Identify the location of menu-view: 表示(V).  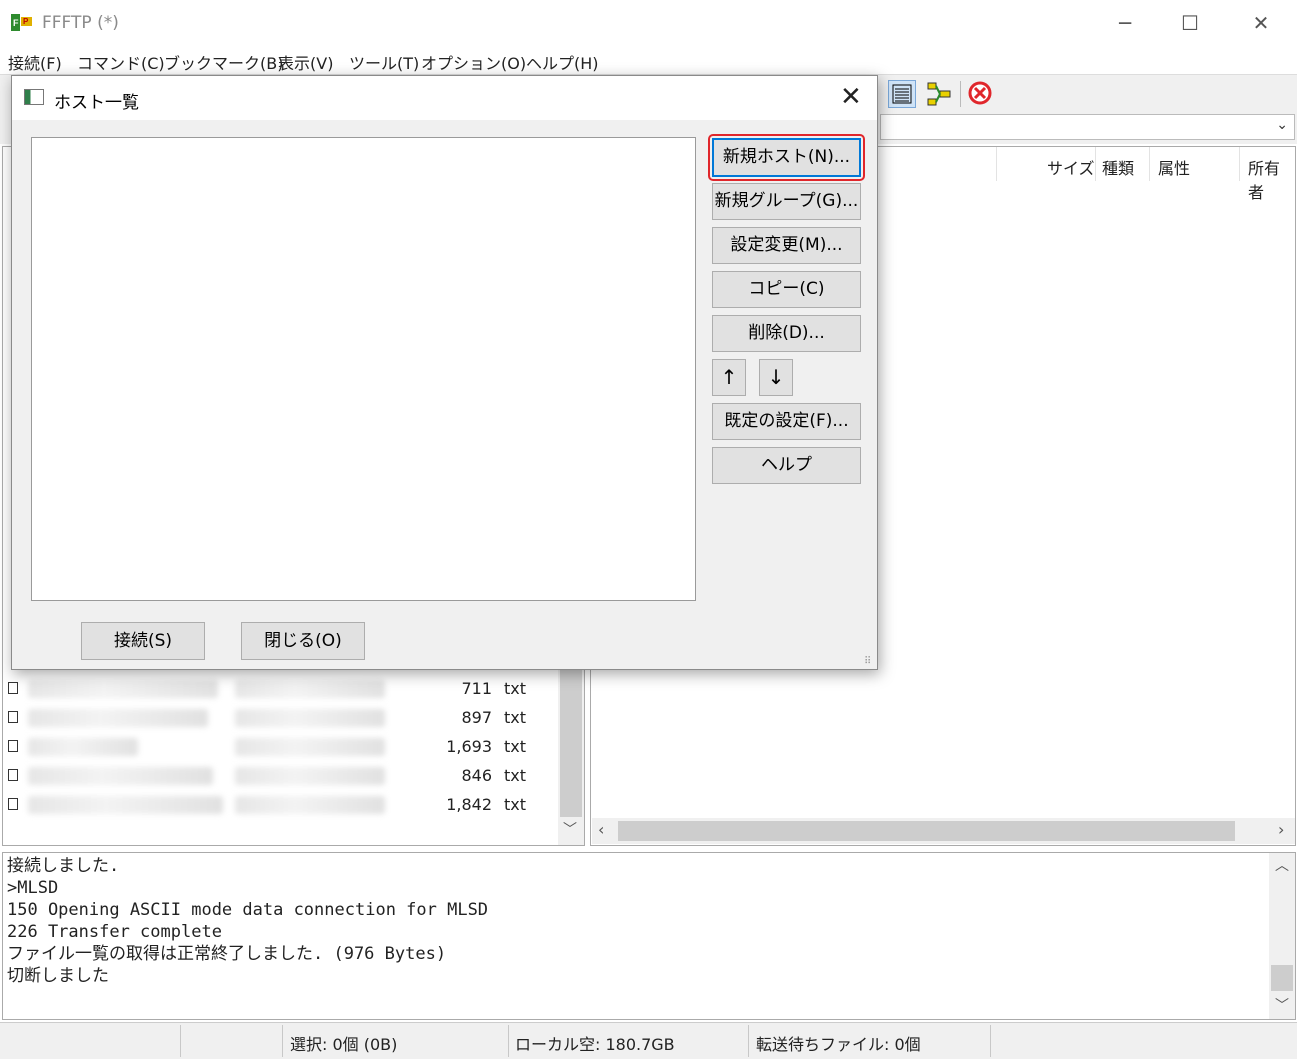
(305, 62).